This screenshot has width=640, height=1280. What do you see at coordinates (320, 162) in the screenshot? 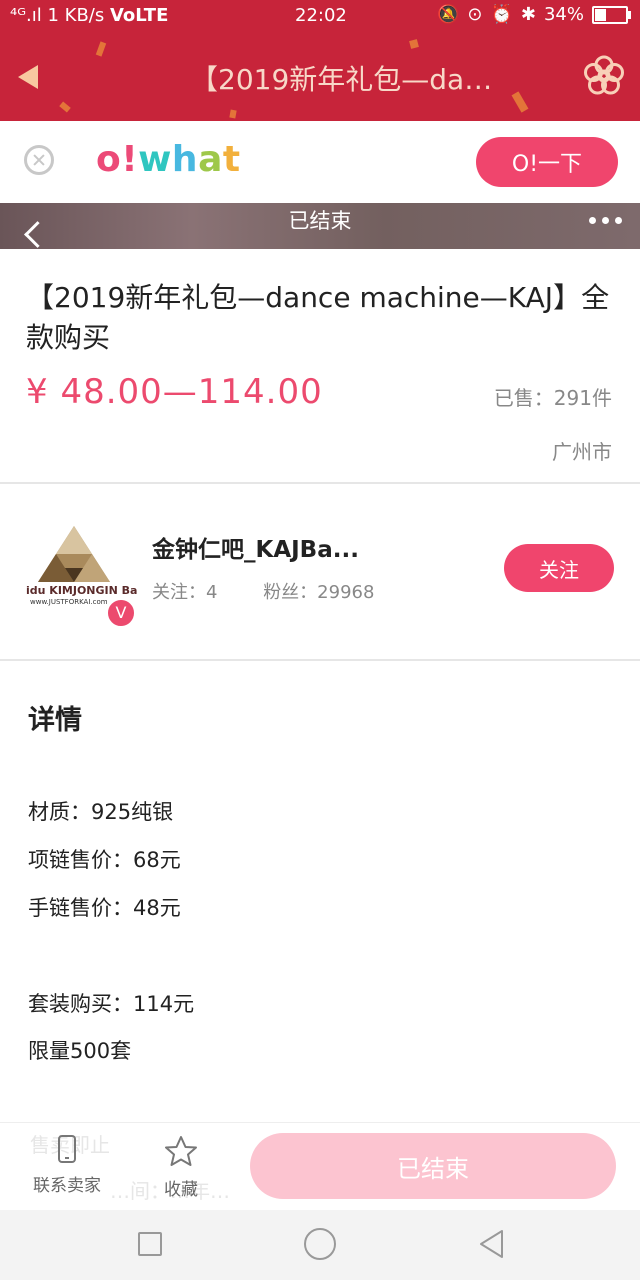
I see `app-download-banner: o!what O!一下` at bounding box center [320, 162].